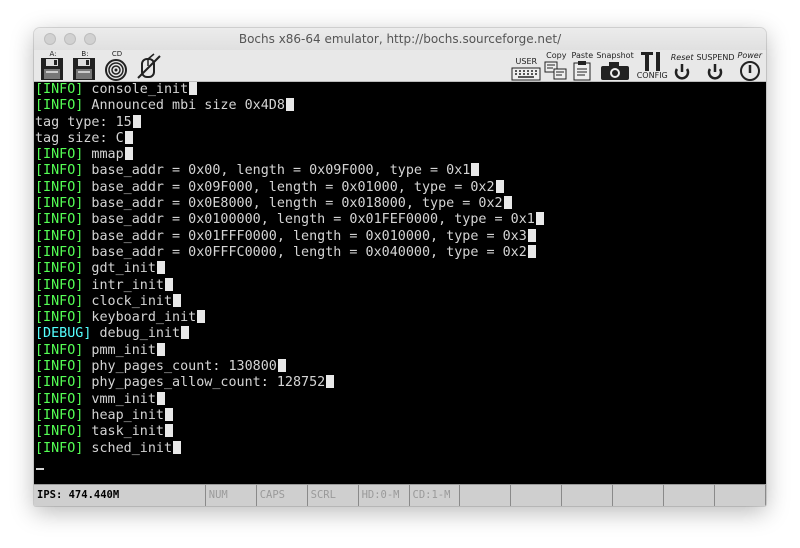  What do you see at coordinates (90, 39) in the screenshot?
I see `zoom-button` at bounding box center [90, 39].